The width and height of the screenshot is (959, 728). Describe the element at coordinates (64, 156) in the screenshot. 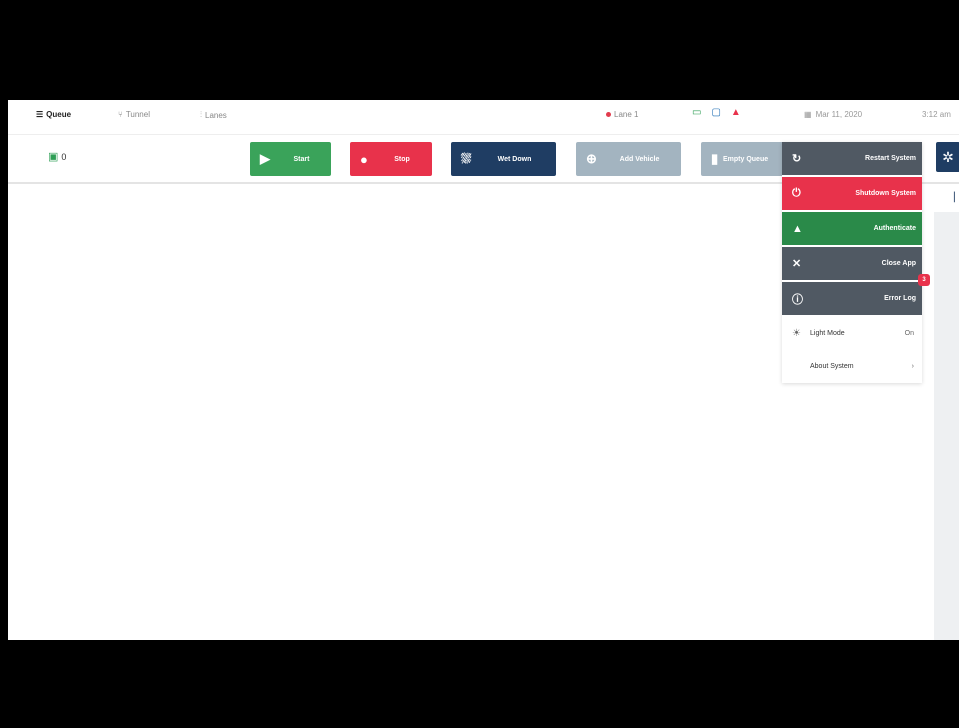

I see `vehicle-count-value: 0` at that location.